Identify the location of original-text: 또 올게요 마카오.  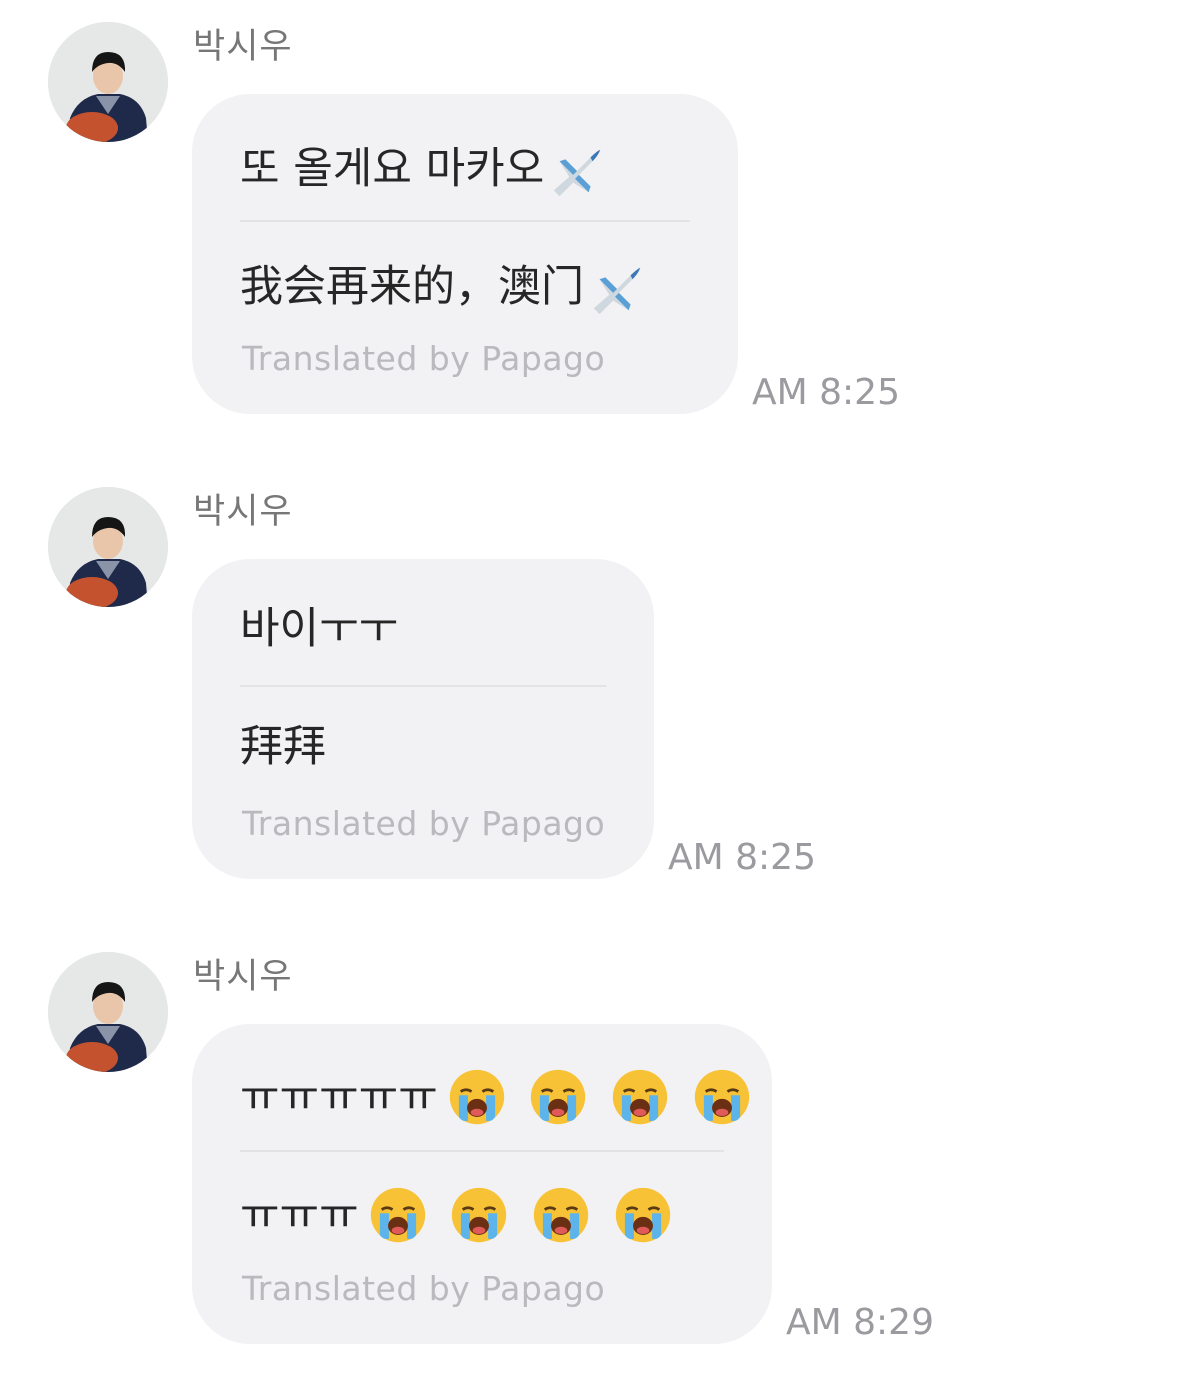
(424, 169).